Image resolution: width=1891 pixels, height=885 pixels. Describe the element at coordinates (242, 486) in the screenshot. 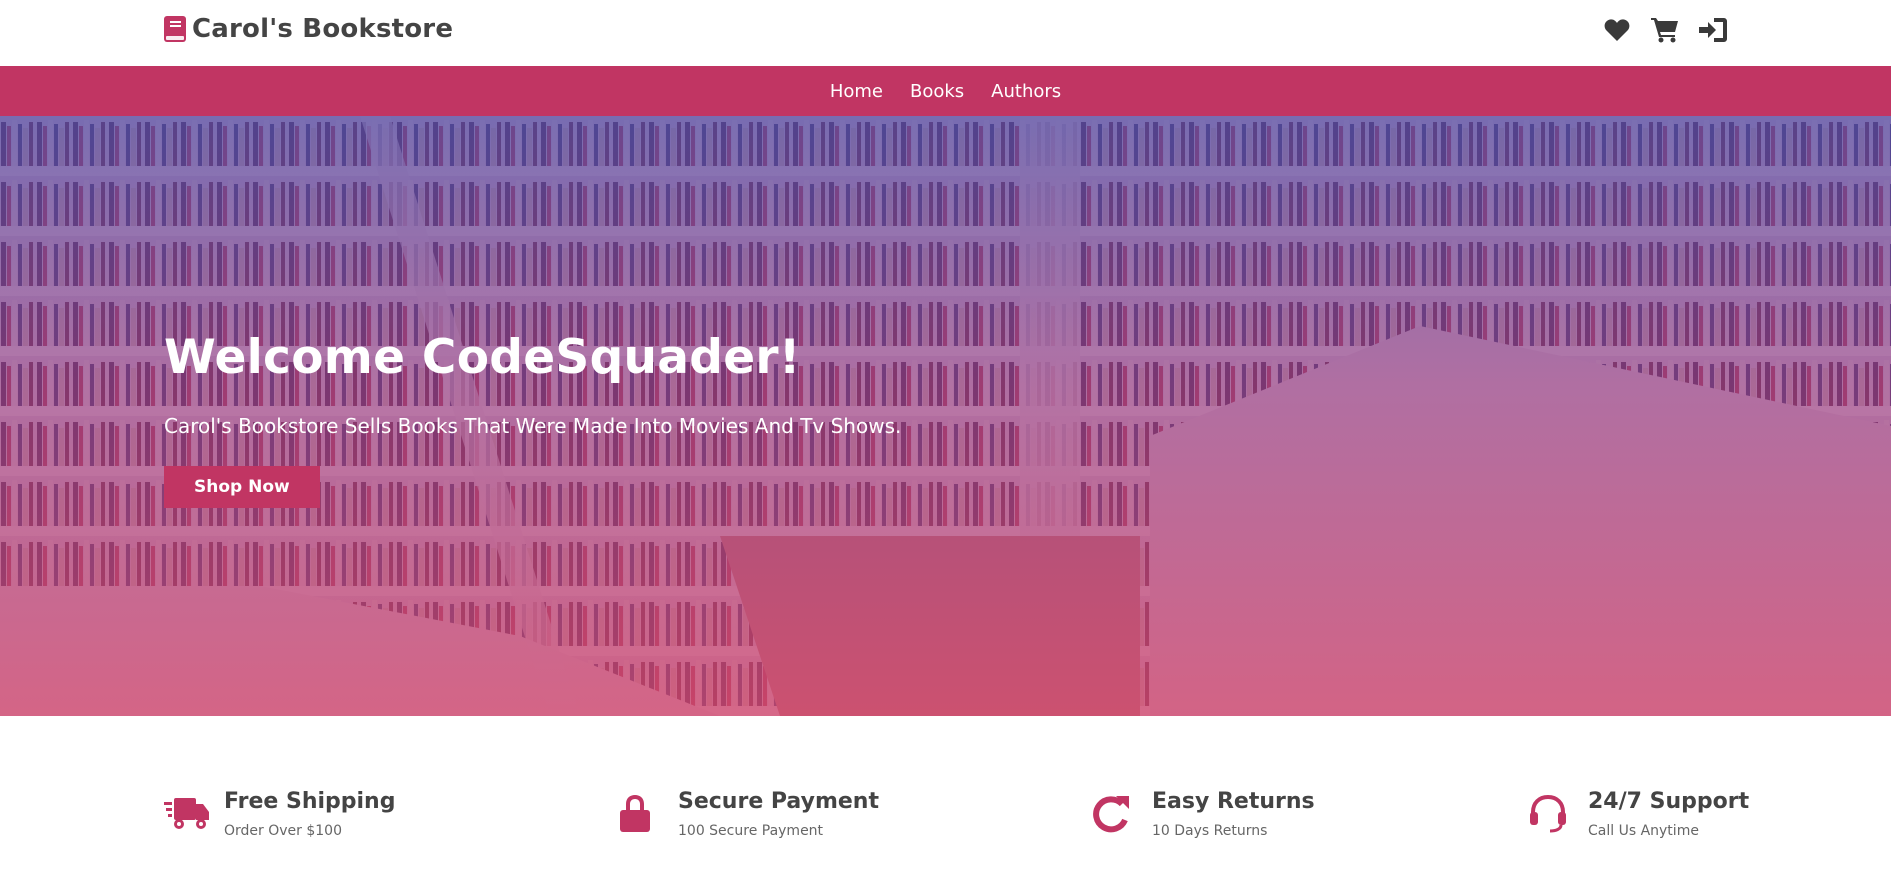

I see `shop-now-button: Shop Now` at that location.